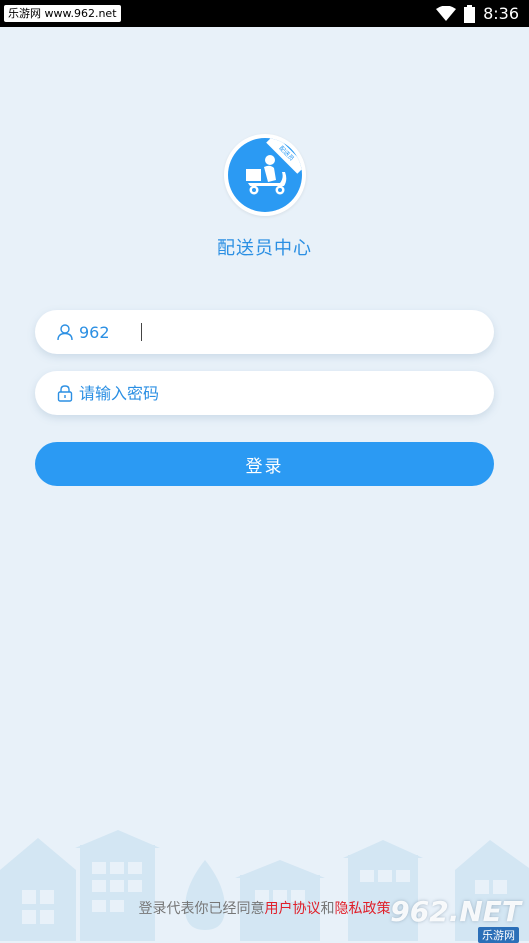 This screenshot has height=943, width=529. Describe the element at coordinates (62, 13) in the screenshot. I see `status-watermark: 乐游网 www.962.net` at that location.